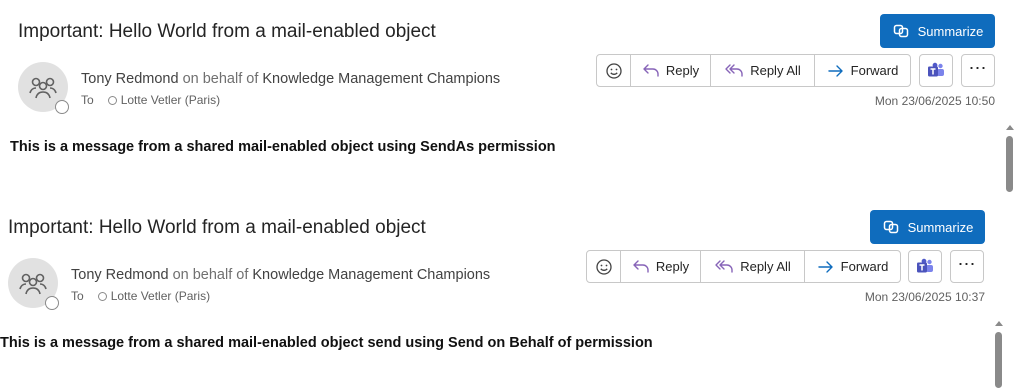 This screenshot has height=390, width=1024. I want to click on message-date: Mon 23/06/2025 10:37, so click(924, 297).